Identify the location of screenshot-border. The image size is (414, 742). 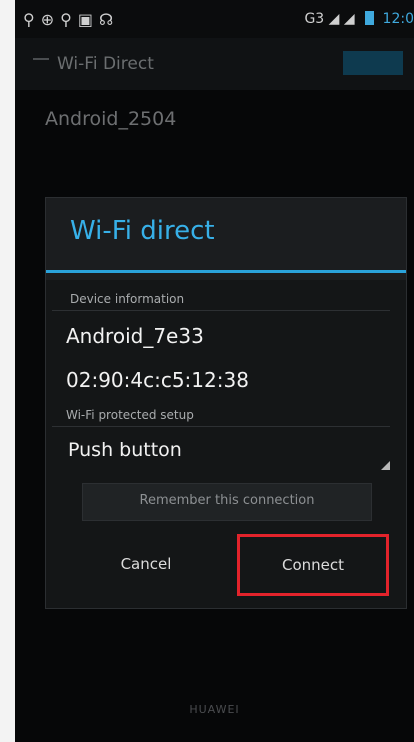
(7, 371).